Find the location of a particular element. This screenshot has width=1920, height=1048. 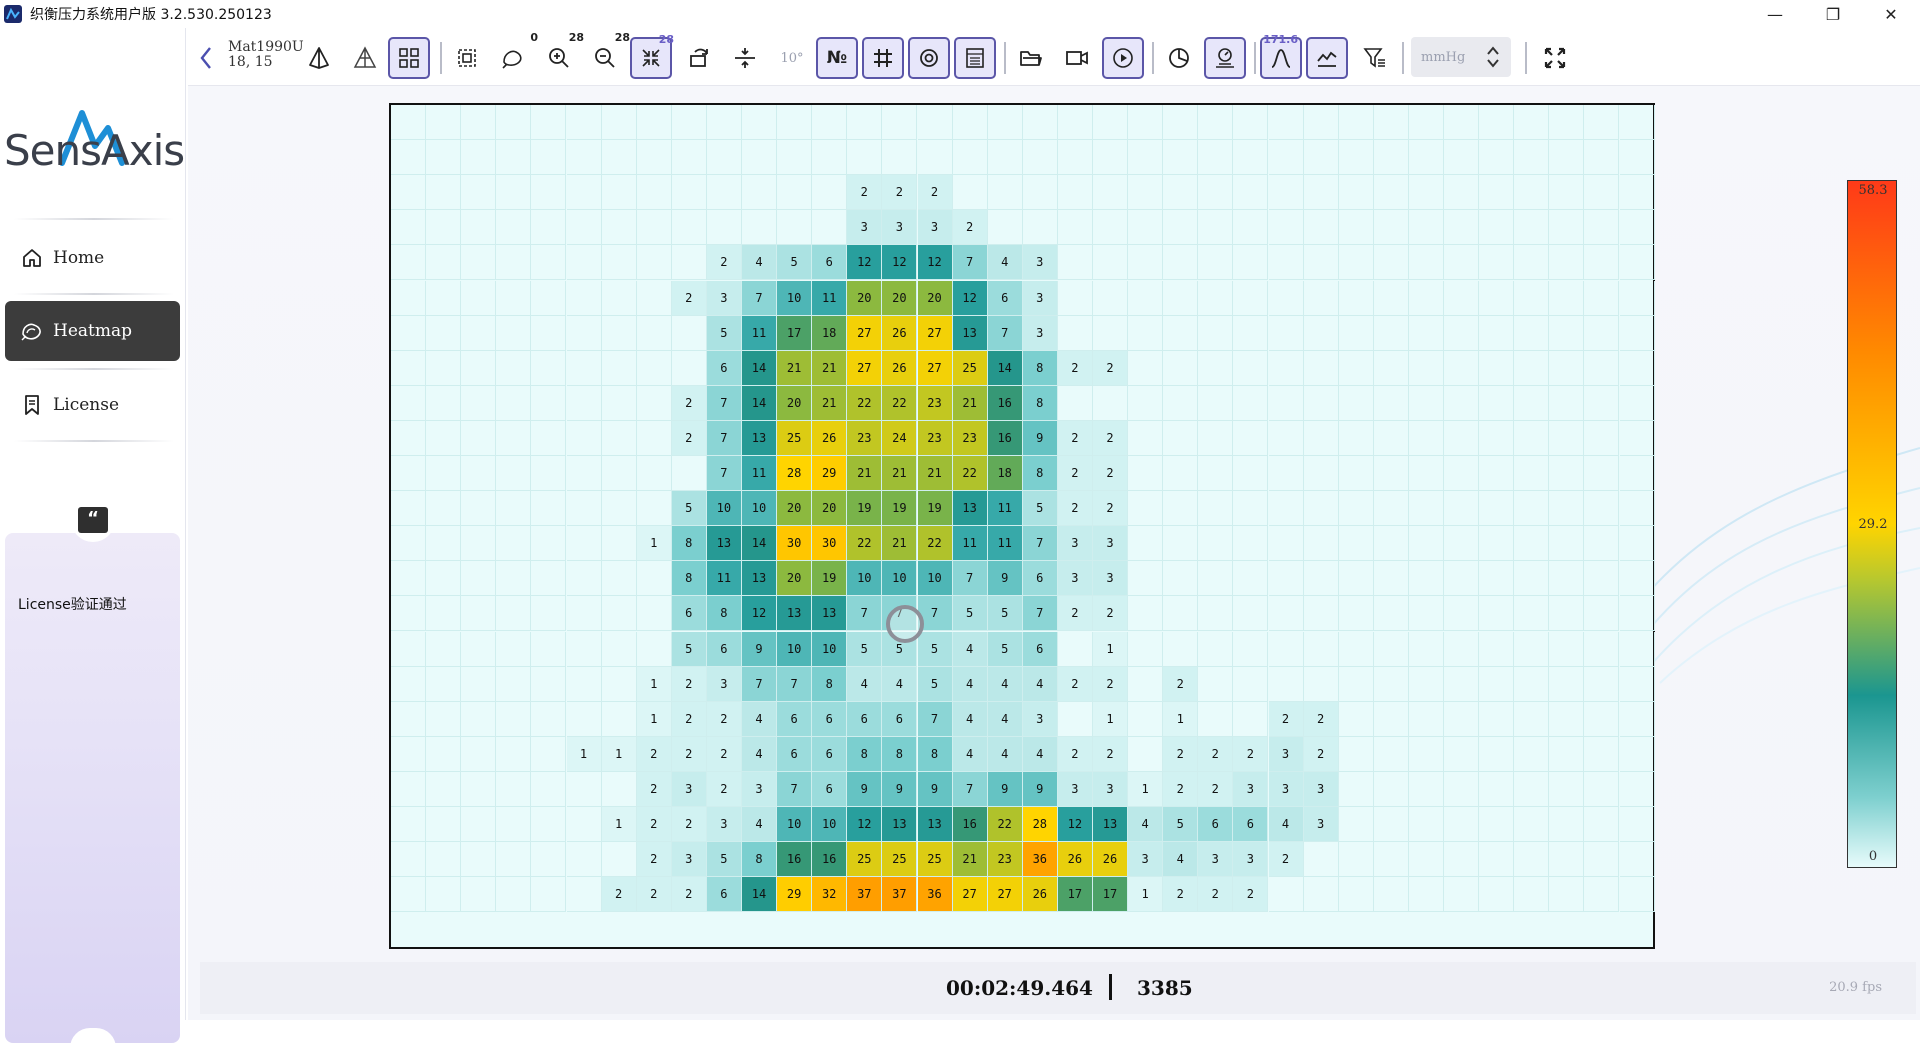

heatmap-cell: 24 is located at coordinates (900, 438).